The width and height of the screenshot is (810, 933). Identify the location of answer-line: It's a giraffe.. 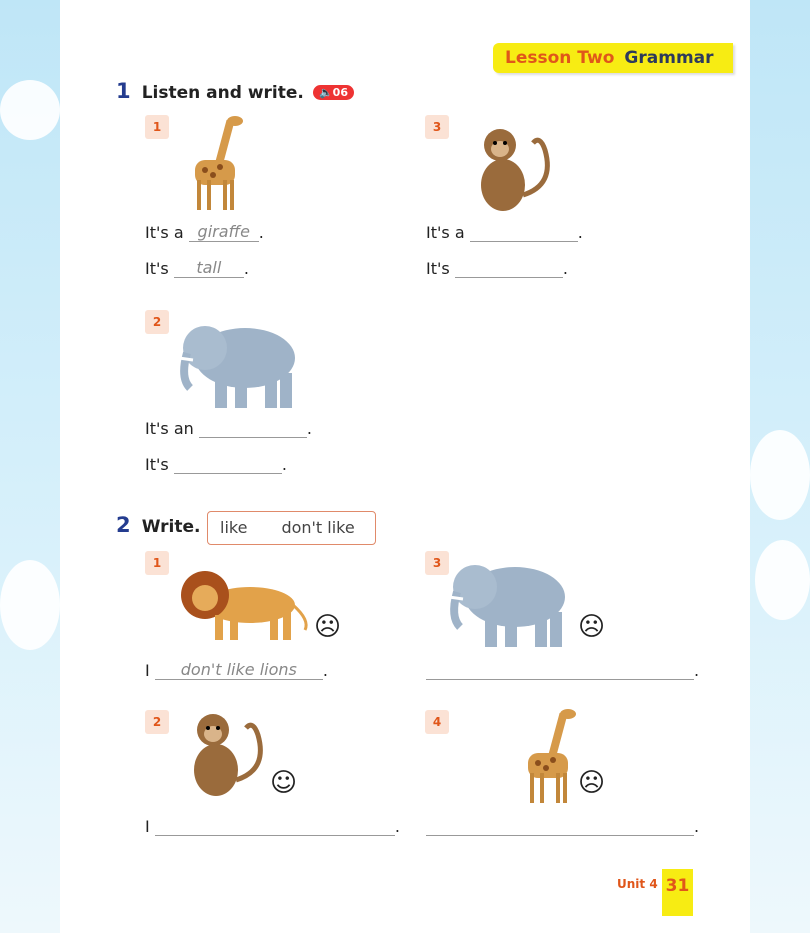
(204, 232).